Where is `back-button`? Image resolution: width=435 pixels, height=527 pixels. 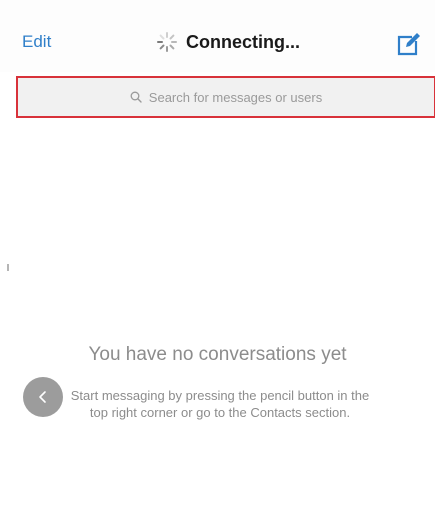
back-button is located at coordinates (43, 397).